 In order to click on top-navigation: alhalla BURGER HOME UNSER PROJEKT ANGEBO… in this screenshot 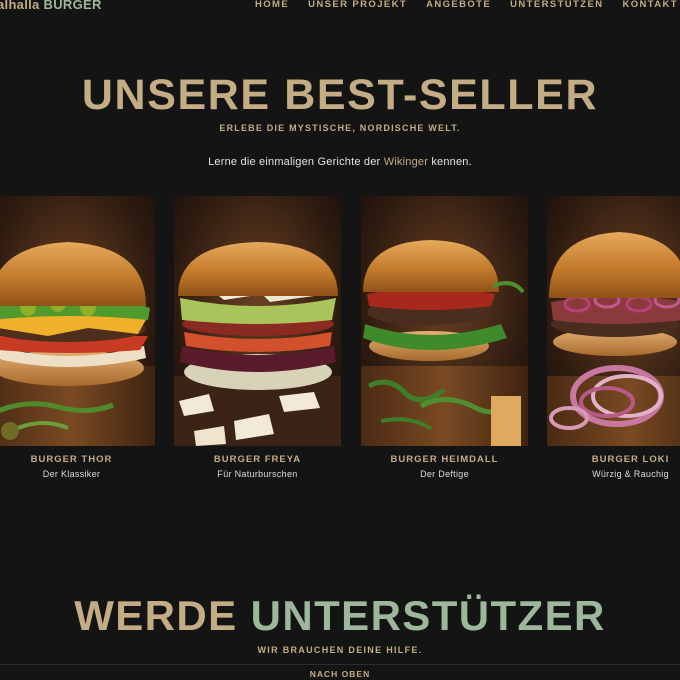, I will do `click(340, 7)`.